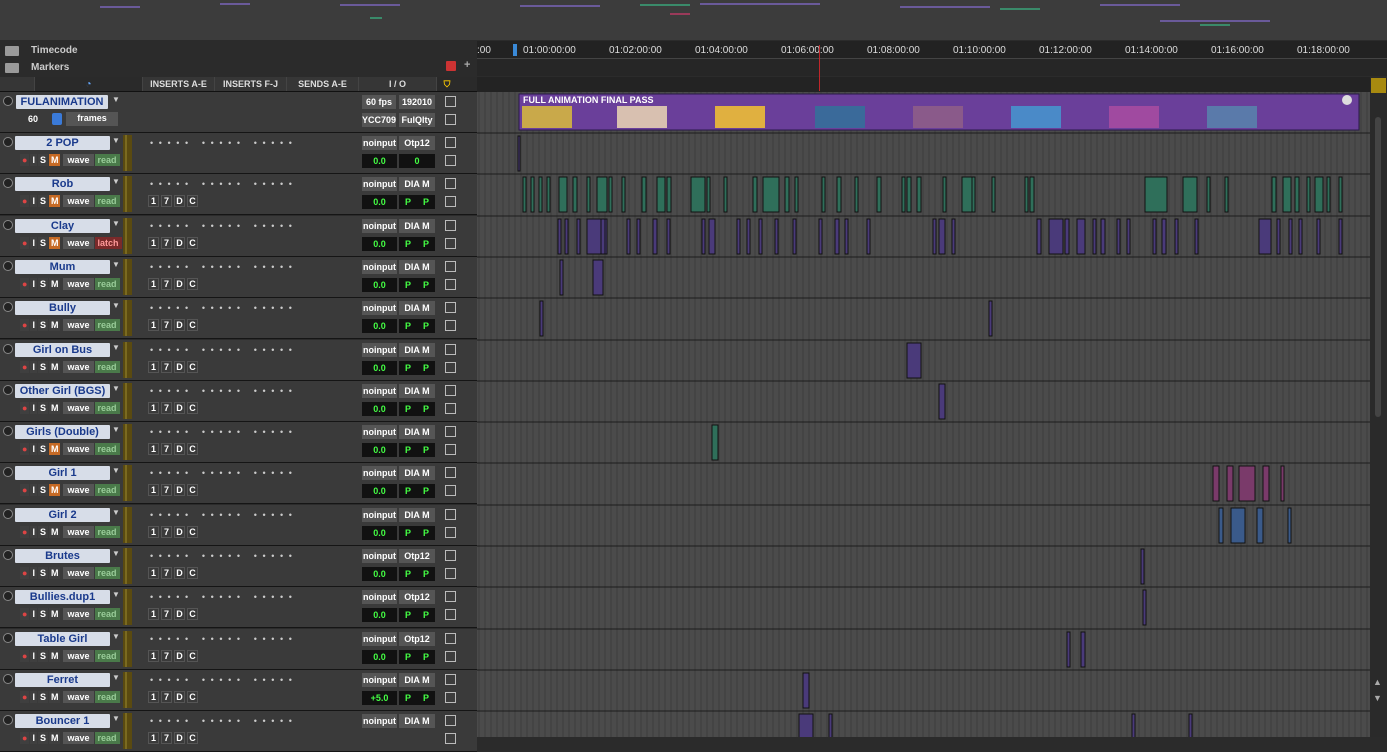 The image size is (1387, 752). I want to click on marker-record-icon, so click(451, 66).